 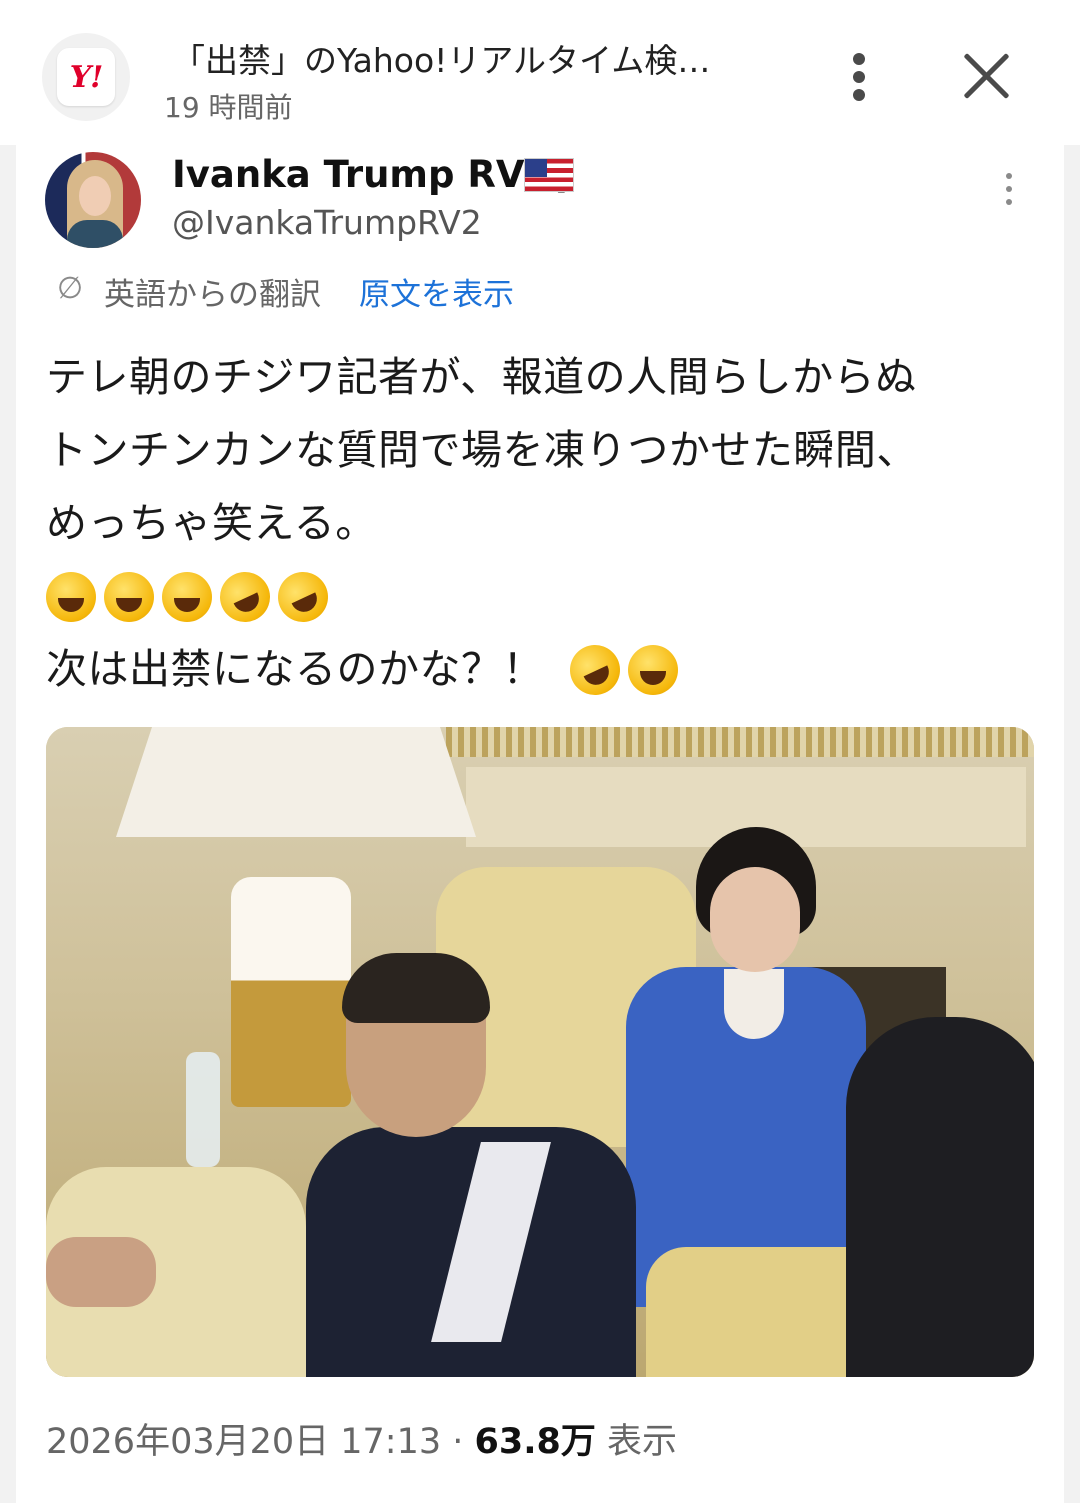 I want to click on avatar, so click(x=93, y=200).